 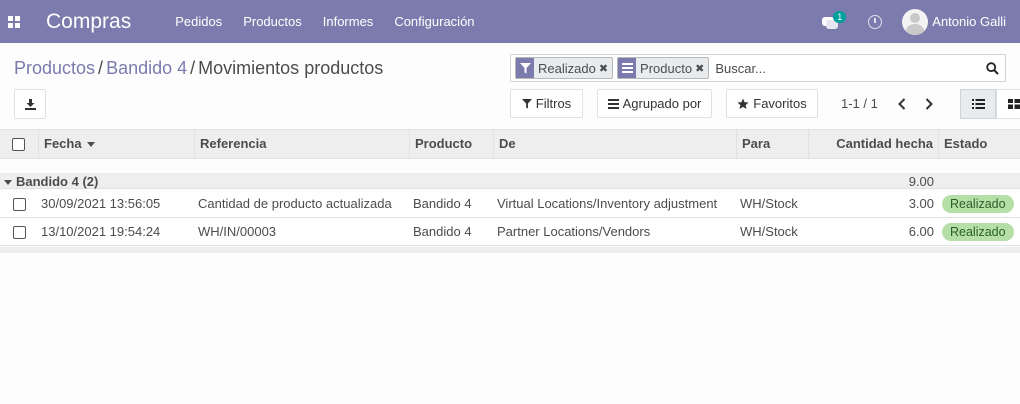 I want to click on menu-item-configuracion: Configuración, so click(x=434, y=21).